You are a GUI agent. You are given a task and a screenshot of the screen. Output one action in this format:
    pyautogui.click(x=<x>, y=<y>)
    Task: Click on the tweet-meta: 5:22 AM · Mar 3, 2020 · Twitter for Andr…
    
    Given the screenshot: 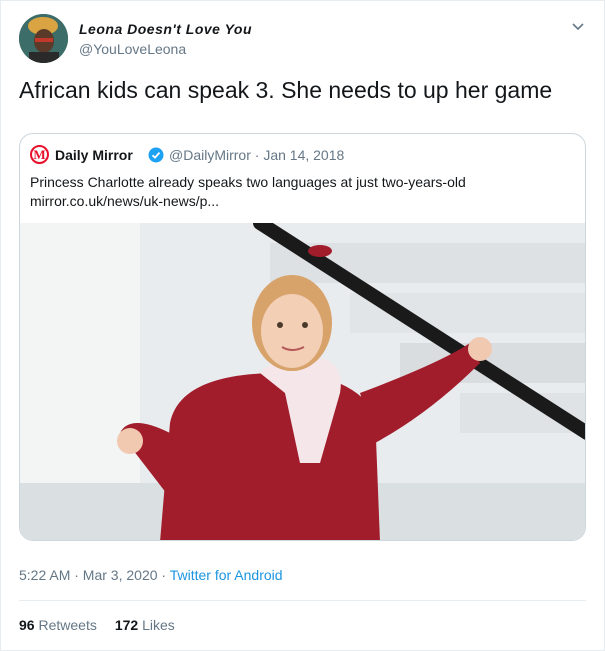 What is the action you would take?
    pyautogui.click(x=151, y=575)
    